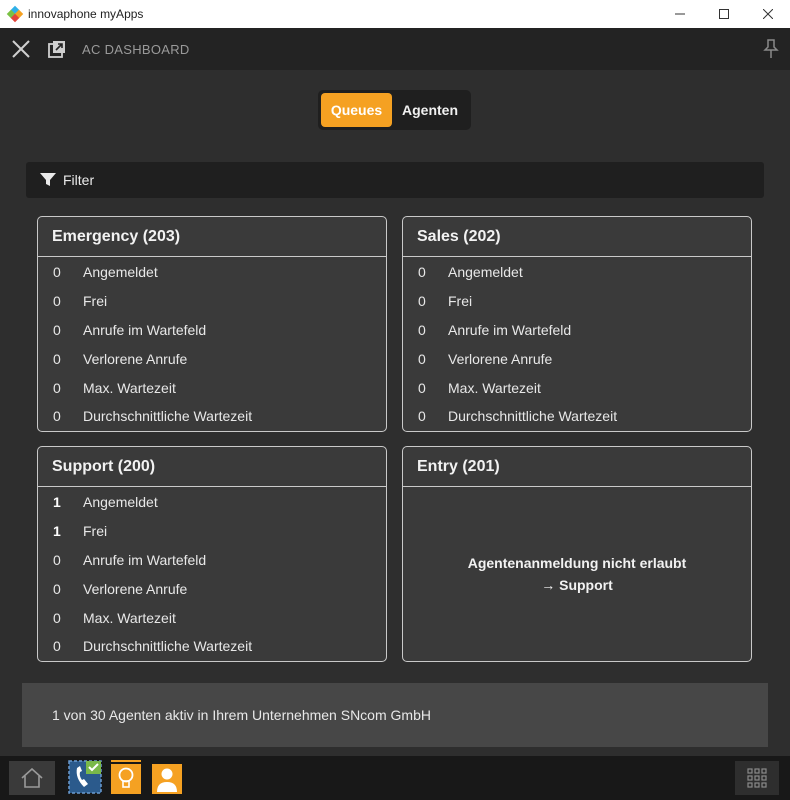 The width and height of the screenshot is (790, 800). Describe the element at coordinates (577, 467) in the screenshot. I see `queue-title: Entry (201)` at that location.